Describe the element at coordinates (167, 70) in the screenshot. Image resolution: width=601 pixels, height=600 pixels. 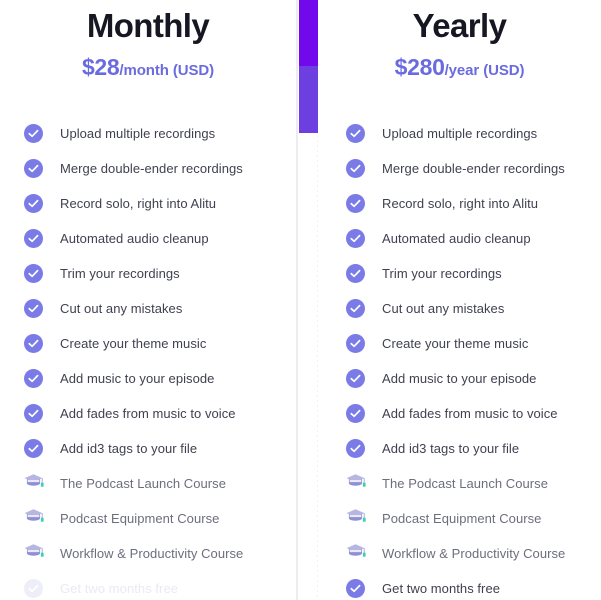
I see `plan-price-period-monthly: /month (USD)` at that location.